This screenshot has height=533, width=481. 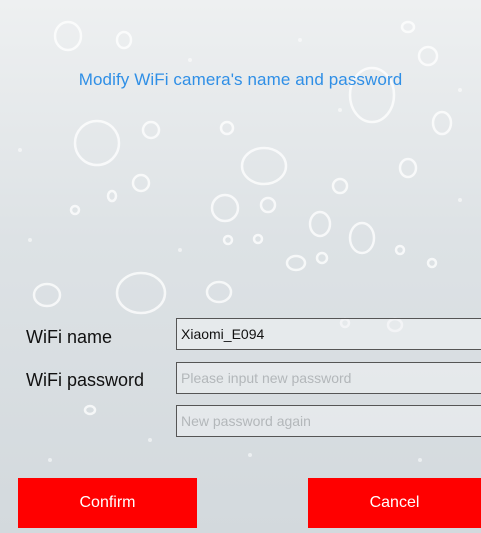 I want to click on wifi-name-input, so click(x=328, y=334).